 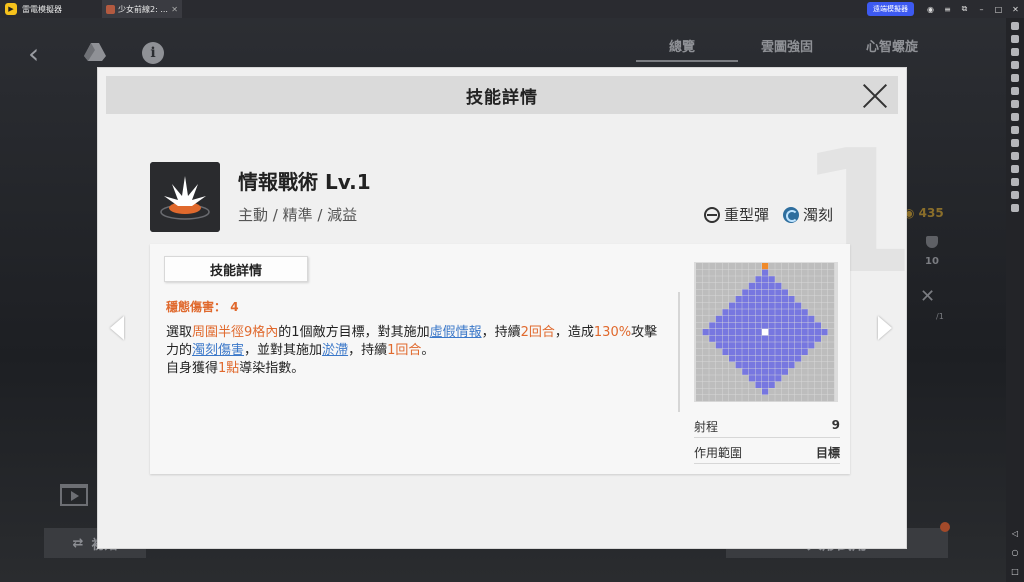 What do you see at coordinates (1015, 572) in the screenshot?
I see `nav-recent-icon: □` at bounding box center [1015, 572].